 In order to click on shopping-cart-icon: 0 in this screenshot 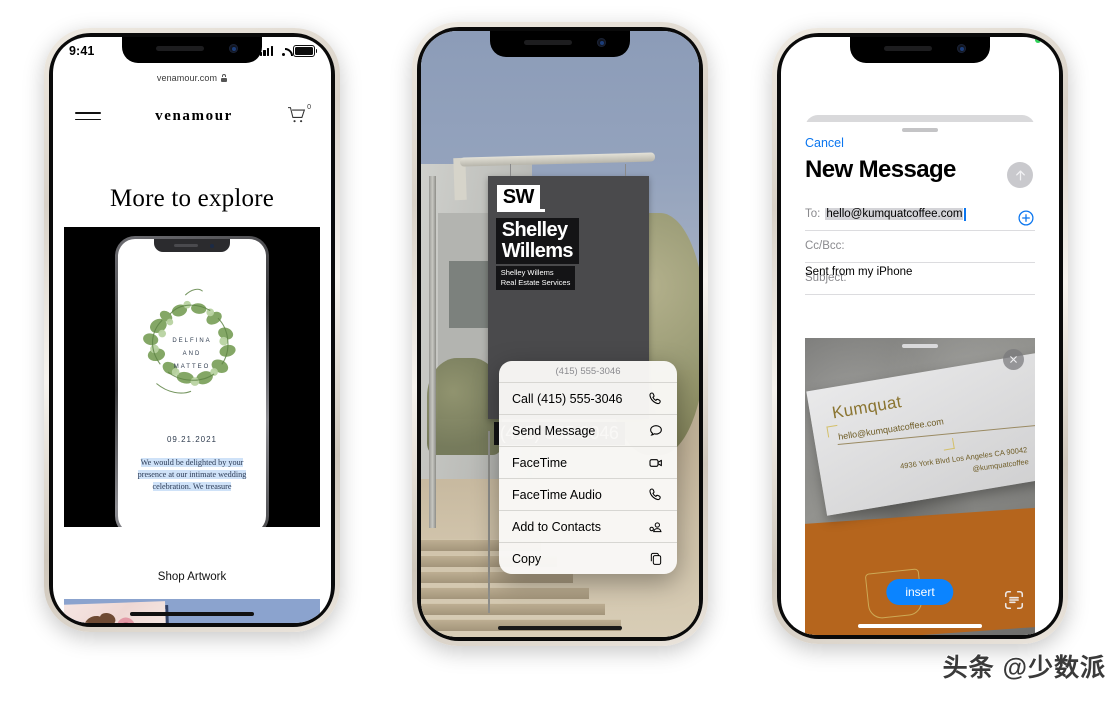, I will do `click(299, 115)`.